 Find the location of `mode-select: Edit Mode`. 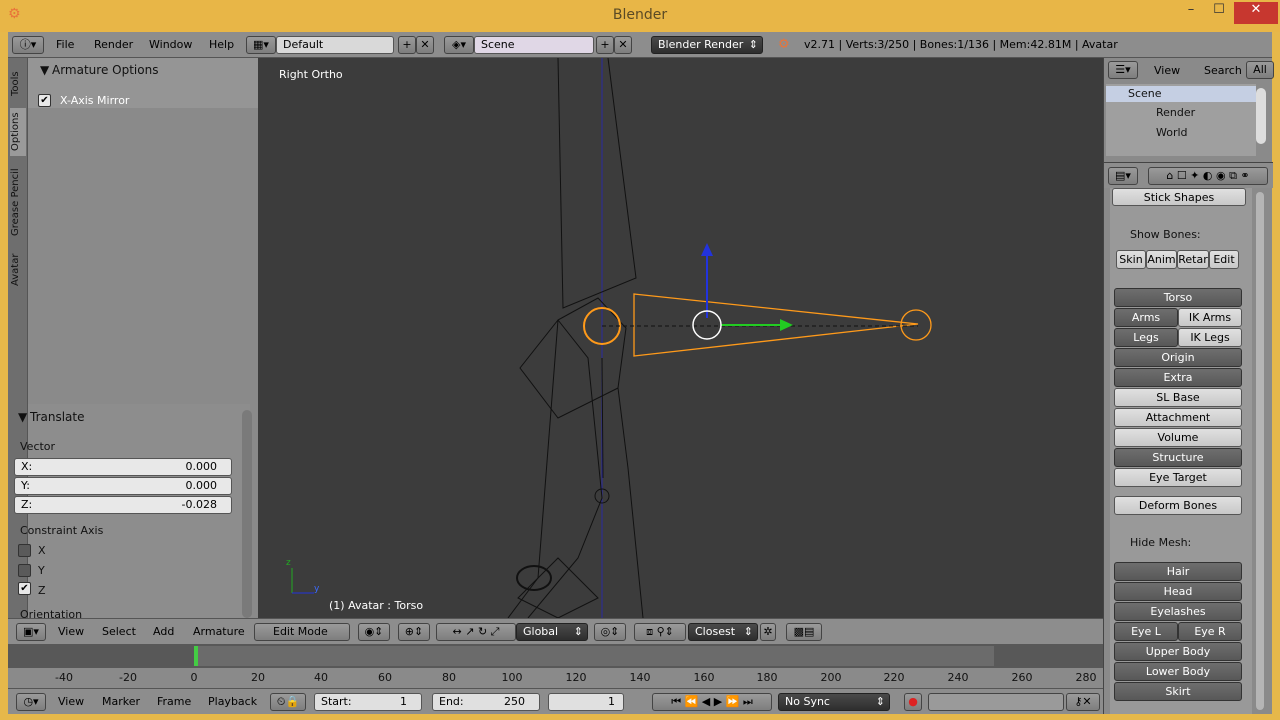

mode-select: Edit Mode is located at coordinates (302, 632).